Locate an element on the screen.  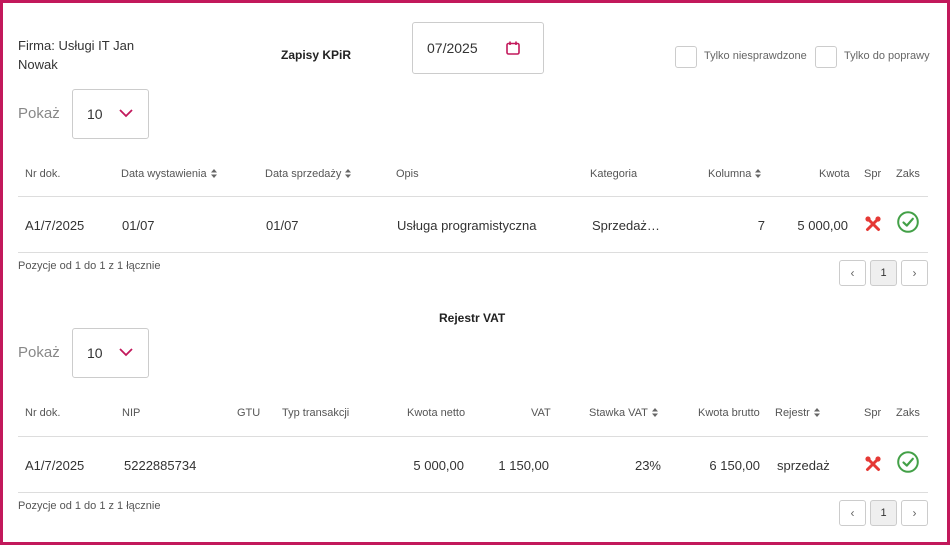
vat-col-nr: Nr dok. is located at coordinates (43, 413).